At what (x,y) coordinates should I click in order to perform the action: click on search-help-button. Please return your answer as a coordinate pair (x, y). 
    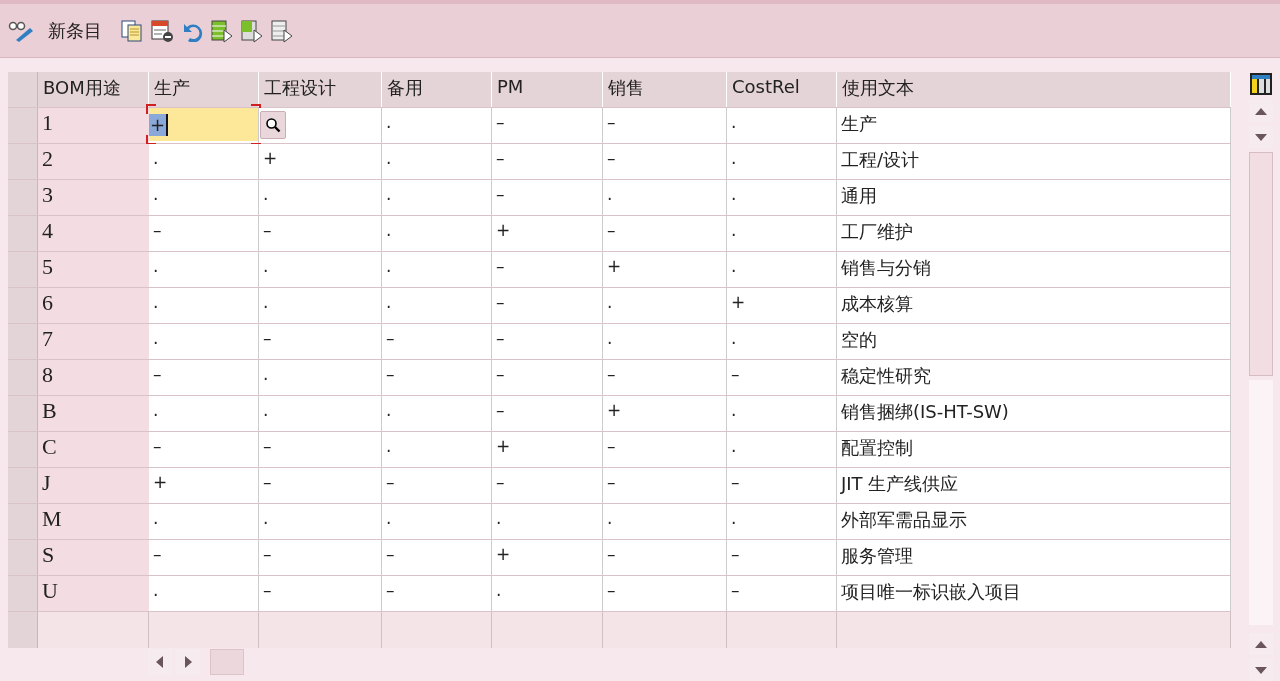
    Looking at the image, I should click on (273, 125).